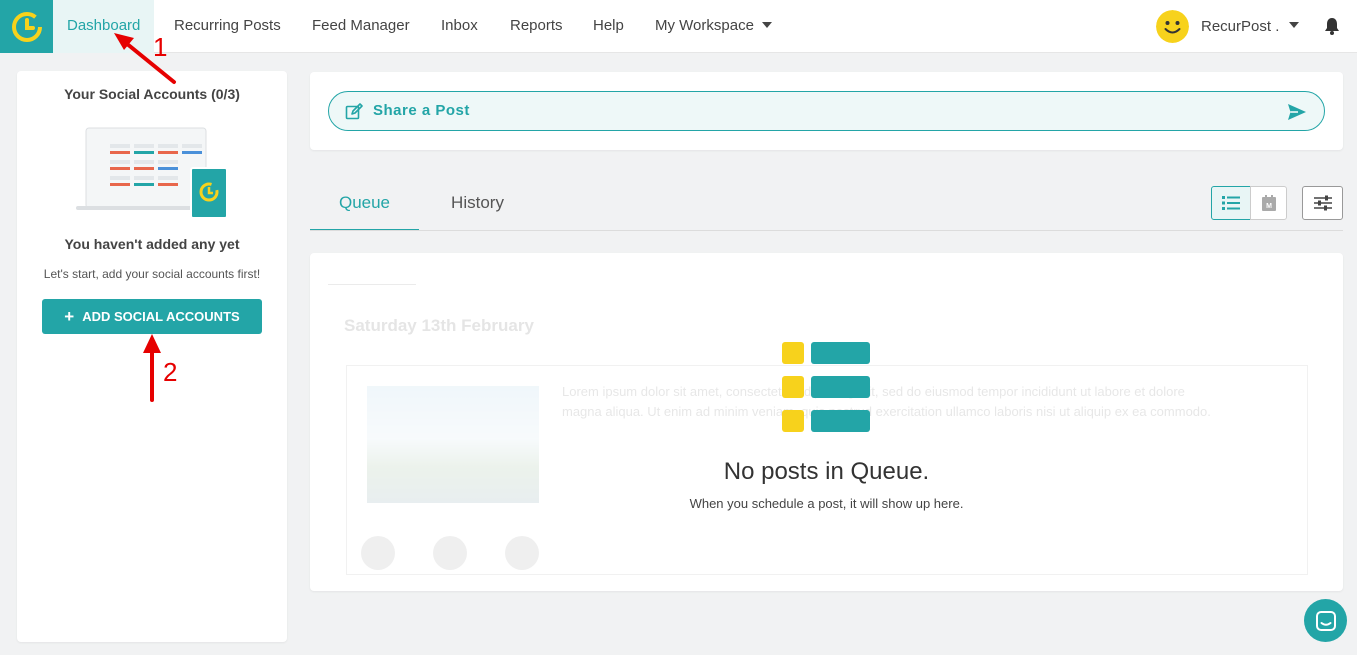 The width and height of the screenshot is (1357, 655). Describe the element at coordinates (372, 284) in the screenshot. I see `placeholder-divider` at that location.